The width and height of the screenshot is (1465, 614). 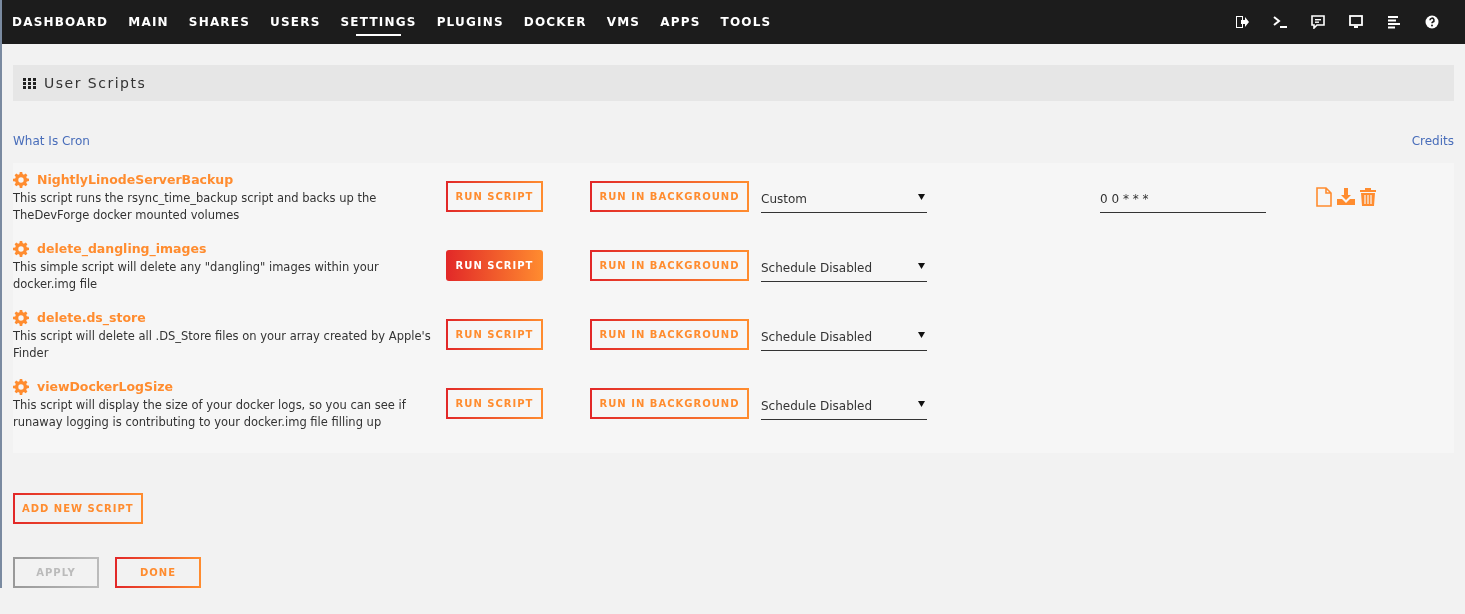 What do you see at coordinates (196, 275) in the screenshot?
I see `script-description: This simple script will delete any "dangling" images within your docker.img file` at bounding box center [196, 275].